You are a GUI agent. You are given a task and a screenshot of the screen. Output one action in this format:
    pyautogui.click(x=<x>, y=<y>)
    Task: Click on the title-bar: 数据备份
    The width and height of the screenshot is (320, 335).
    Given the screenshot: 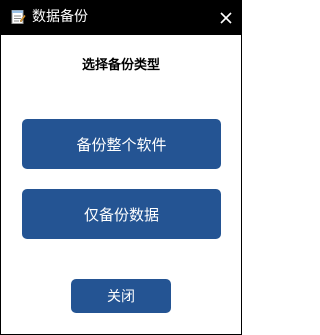 What is the action you would take?
    pyautogui.click(x=121, y=18)
    